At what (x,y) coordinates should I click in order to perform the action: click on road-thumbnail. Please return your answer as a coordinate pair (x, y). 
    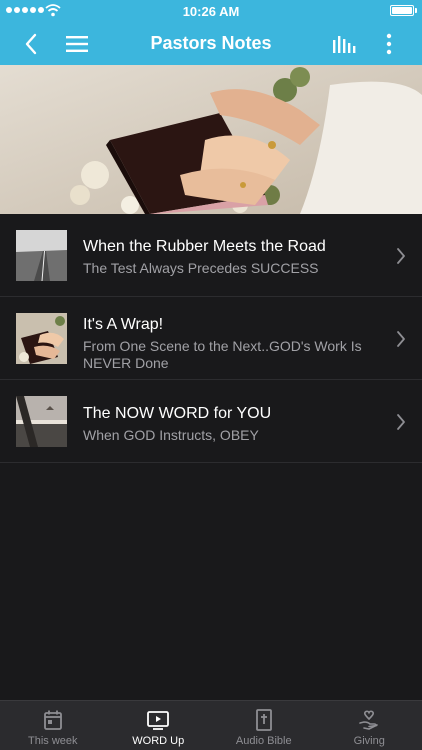
    Looking at the image, I should click on (41, 255).